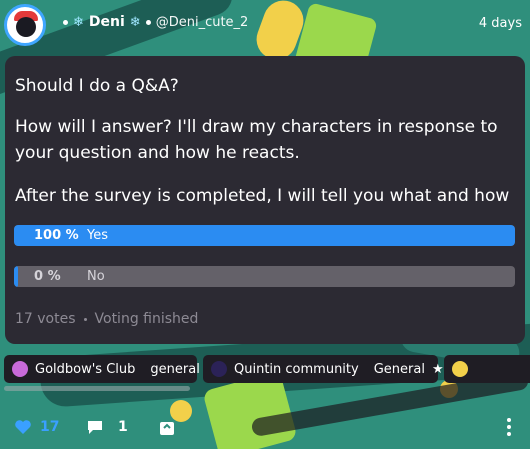  What do you see at coordinates (509, 428) in the screenshot?
I see `more-icon` at bounding box center [509, 428].